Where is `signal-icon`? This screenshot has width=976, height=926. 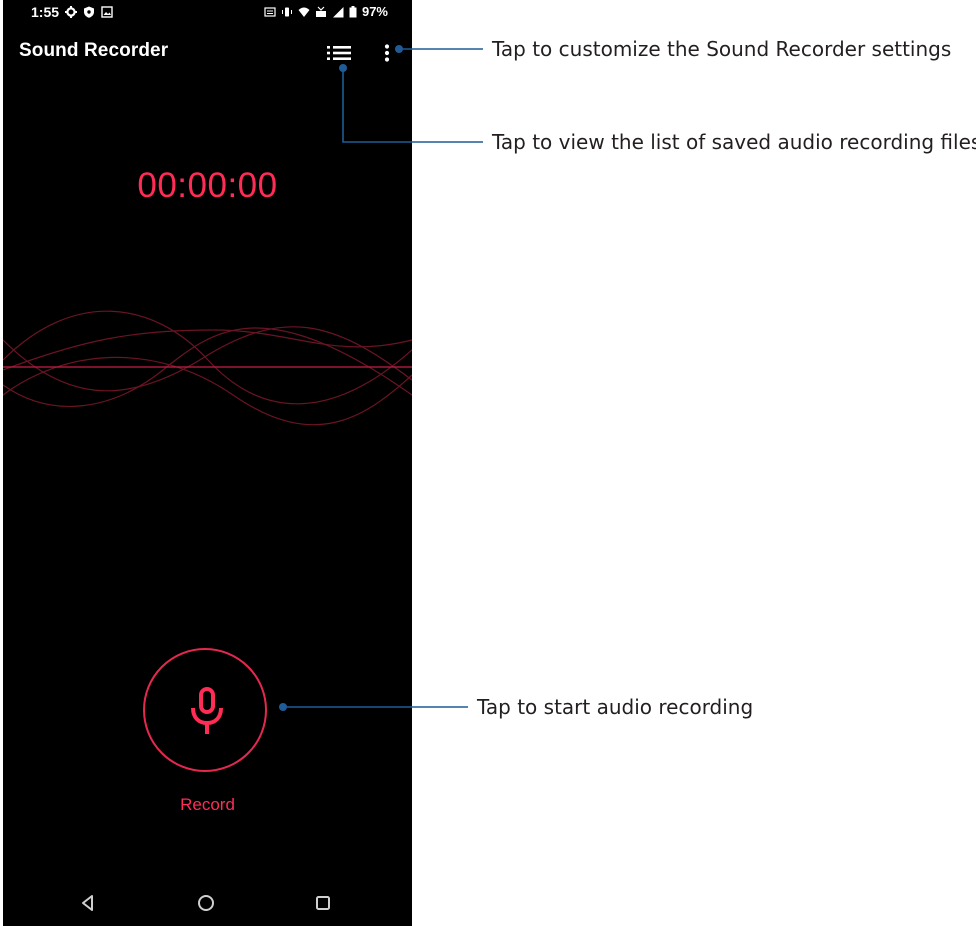 signal-icon is located at coordinates (338, 11).